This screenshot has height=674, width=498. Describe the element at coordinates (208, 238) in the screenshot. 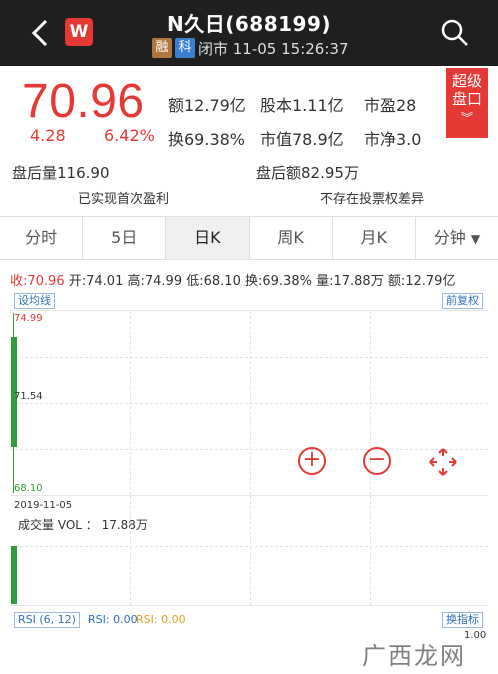

I see `tab-daily-k: 日K` at that location.